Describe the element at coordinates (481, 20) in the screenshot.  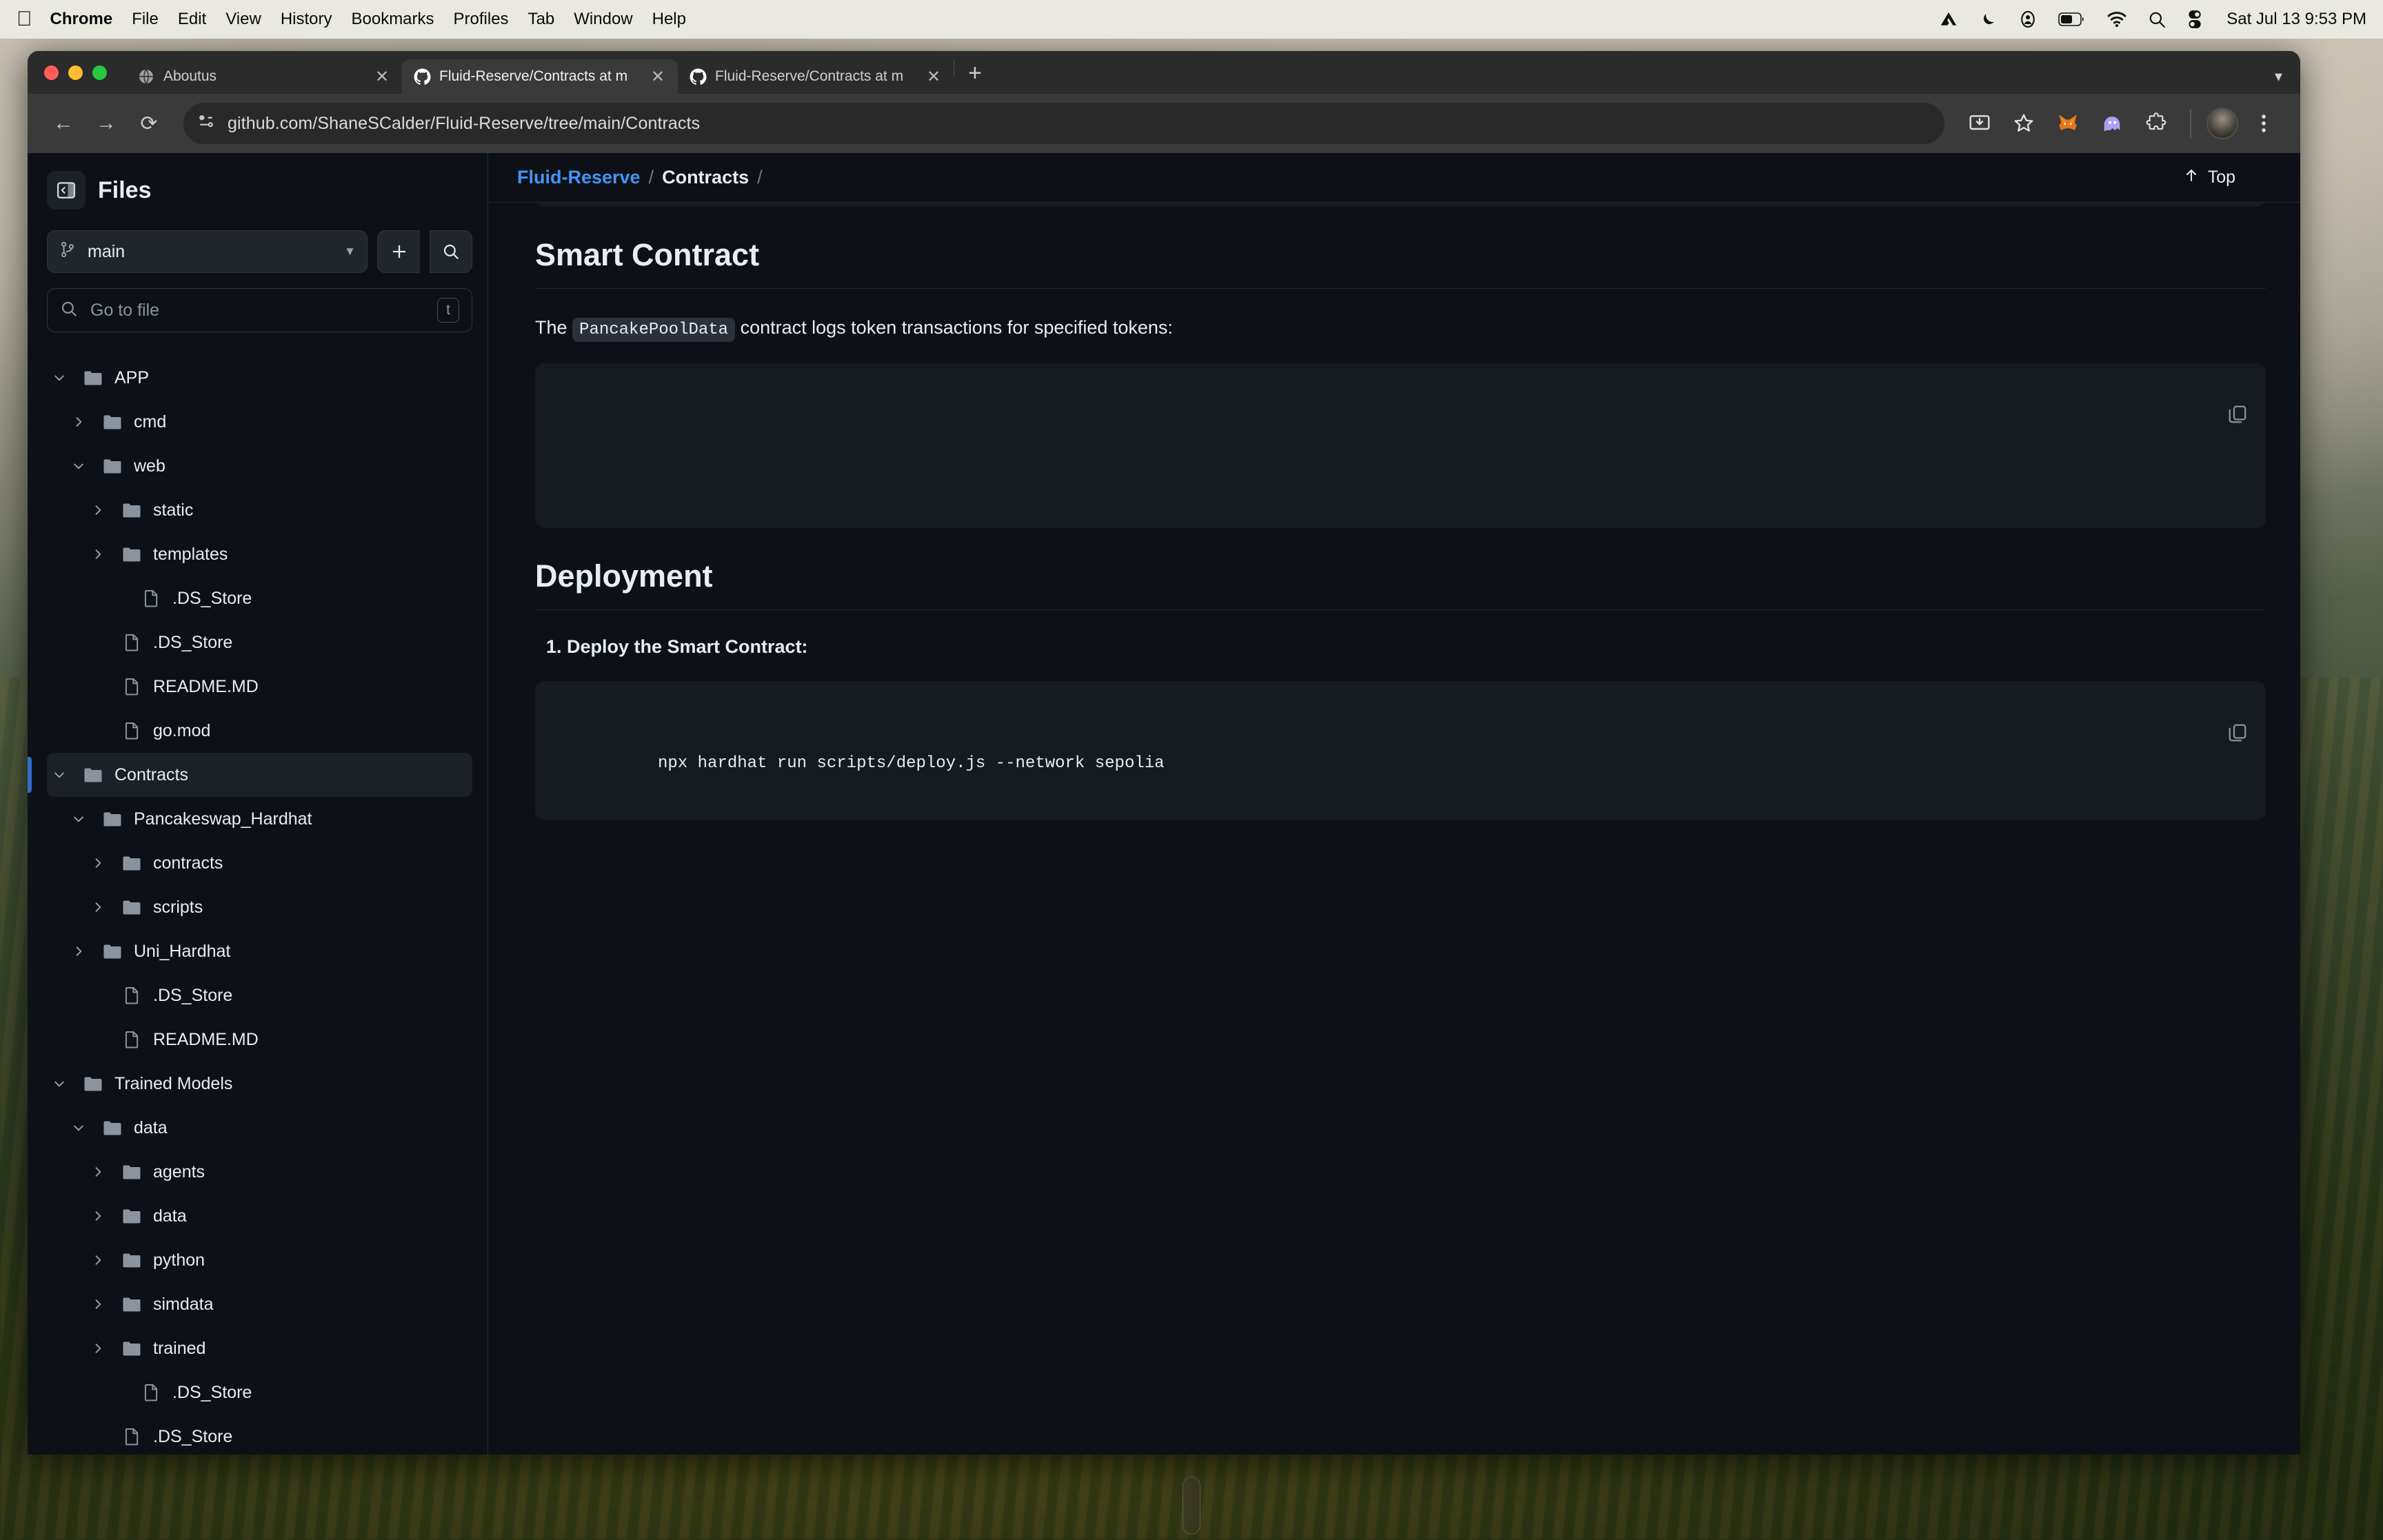
I see `menu-item-profiles: Profiles` at that location.